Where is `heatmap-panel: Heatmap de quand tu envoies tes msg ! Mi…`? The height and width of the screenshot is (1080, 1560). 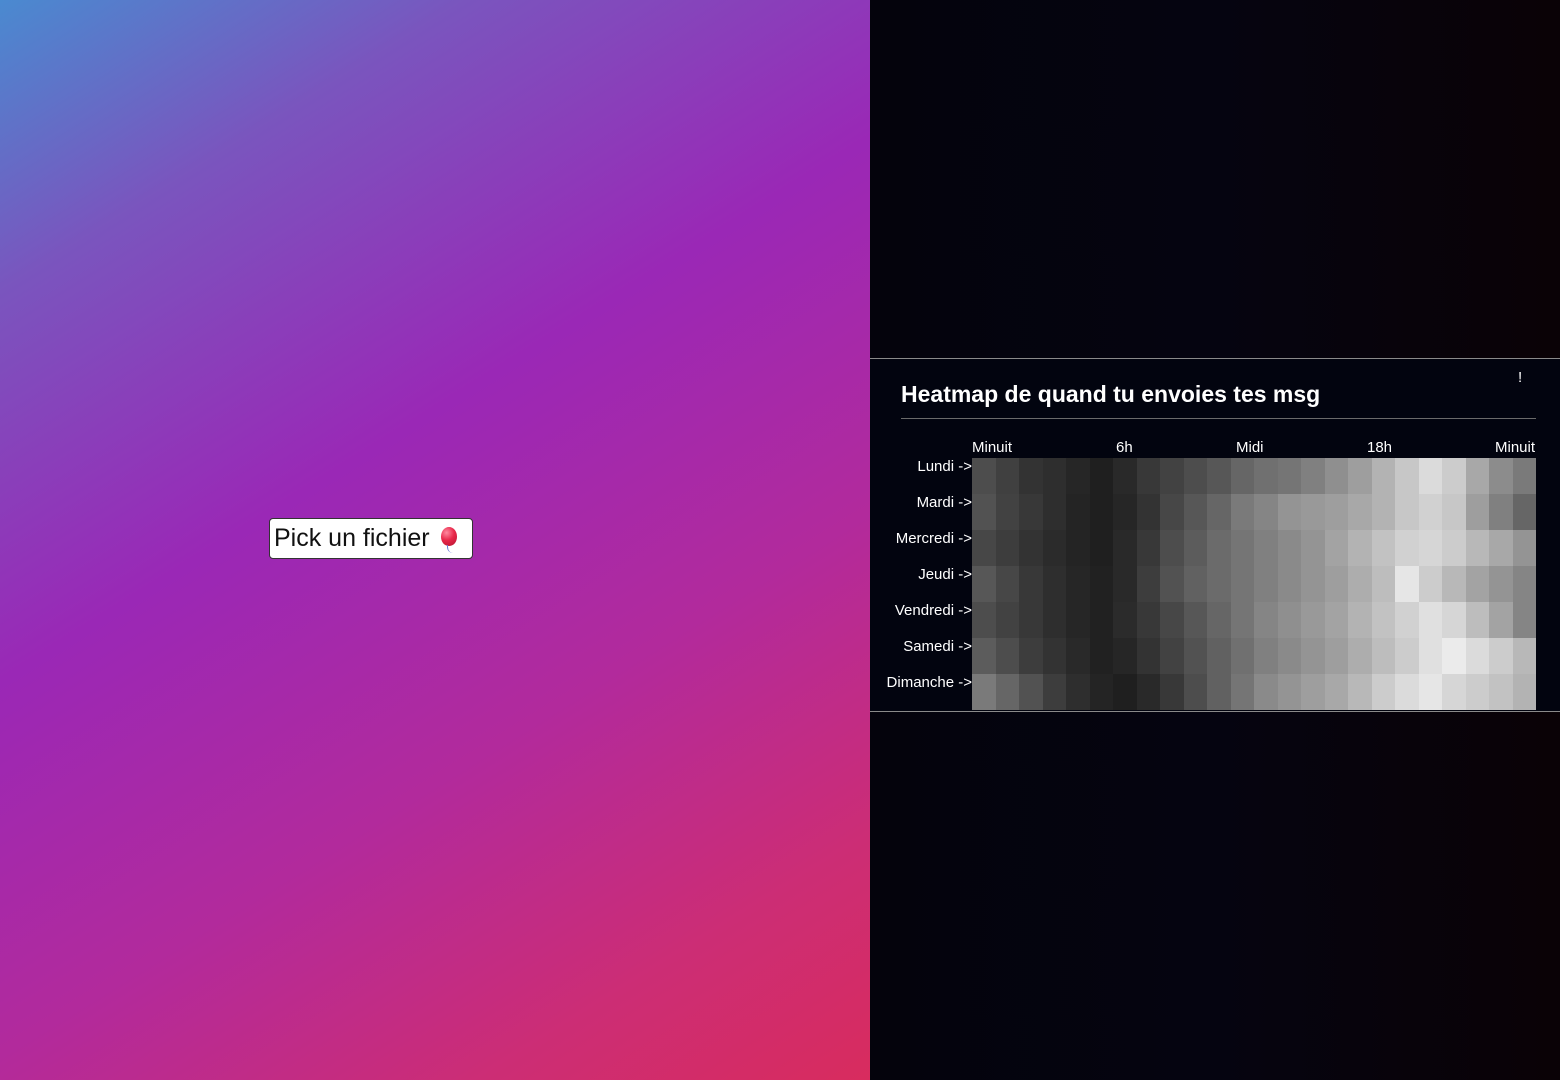
heatmap-panel: Heatmap de quand tu envoies tes msg ! Mi… is located at coordinates (1215, 535).